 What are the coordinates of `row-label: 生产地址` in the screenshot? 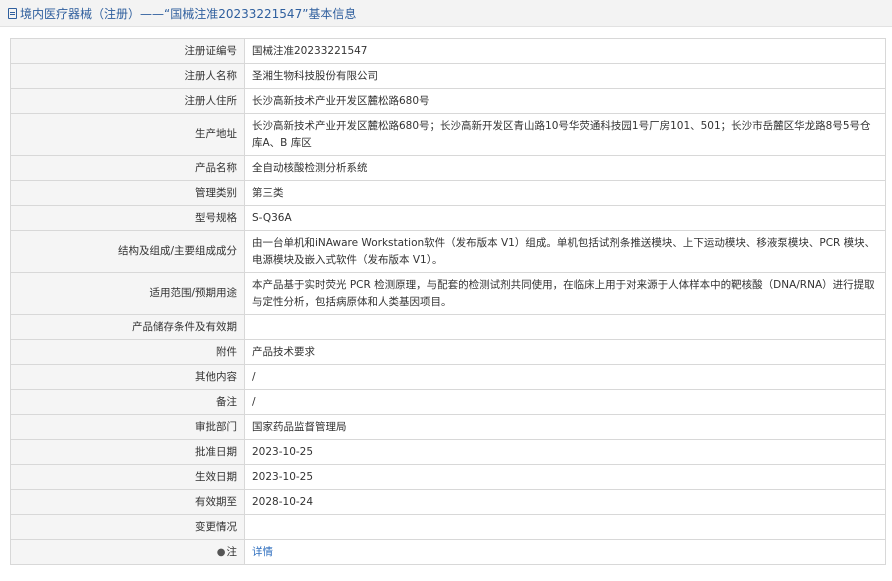 It's located at (127, 134).